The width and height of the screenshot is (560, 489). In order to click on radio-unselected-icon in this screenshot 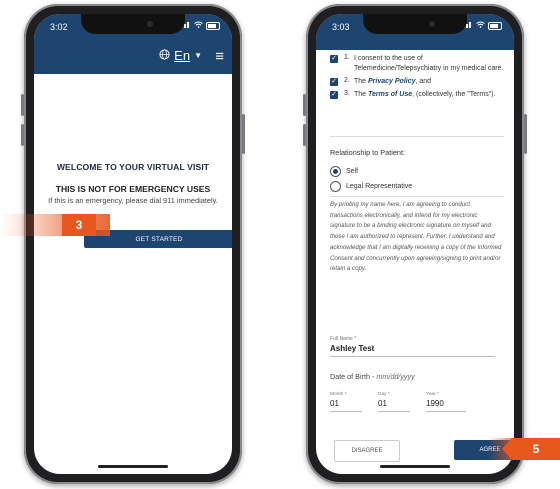, I will do `click(335, 186)`.